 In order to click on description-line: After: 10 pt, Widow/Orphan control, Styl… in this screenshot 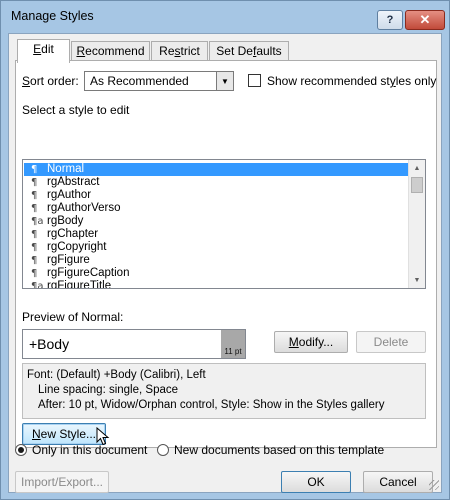, I will do `click(211, 405)`.